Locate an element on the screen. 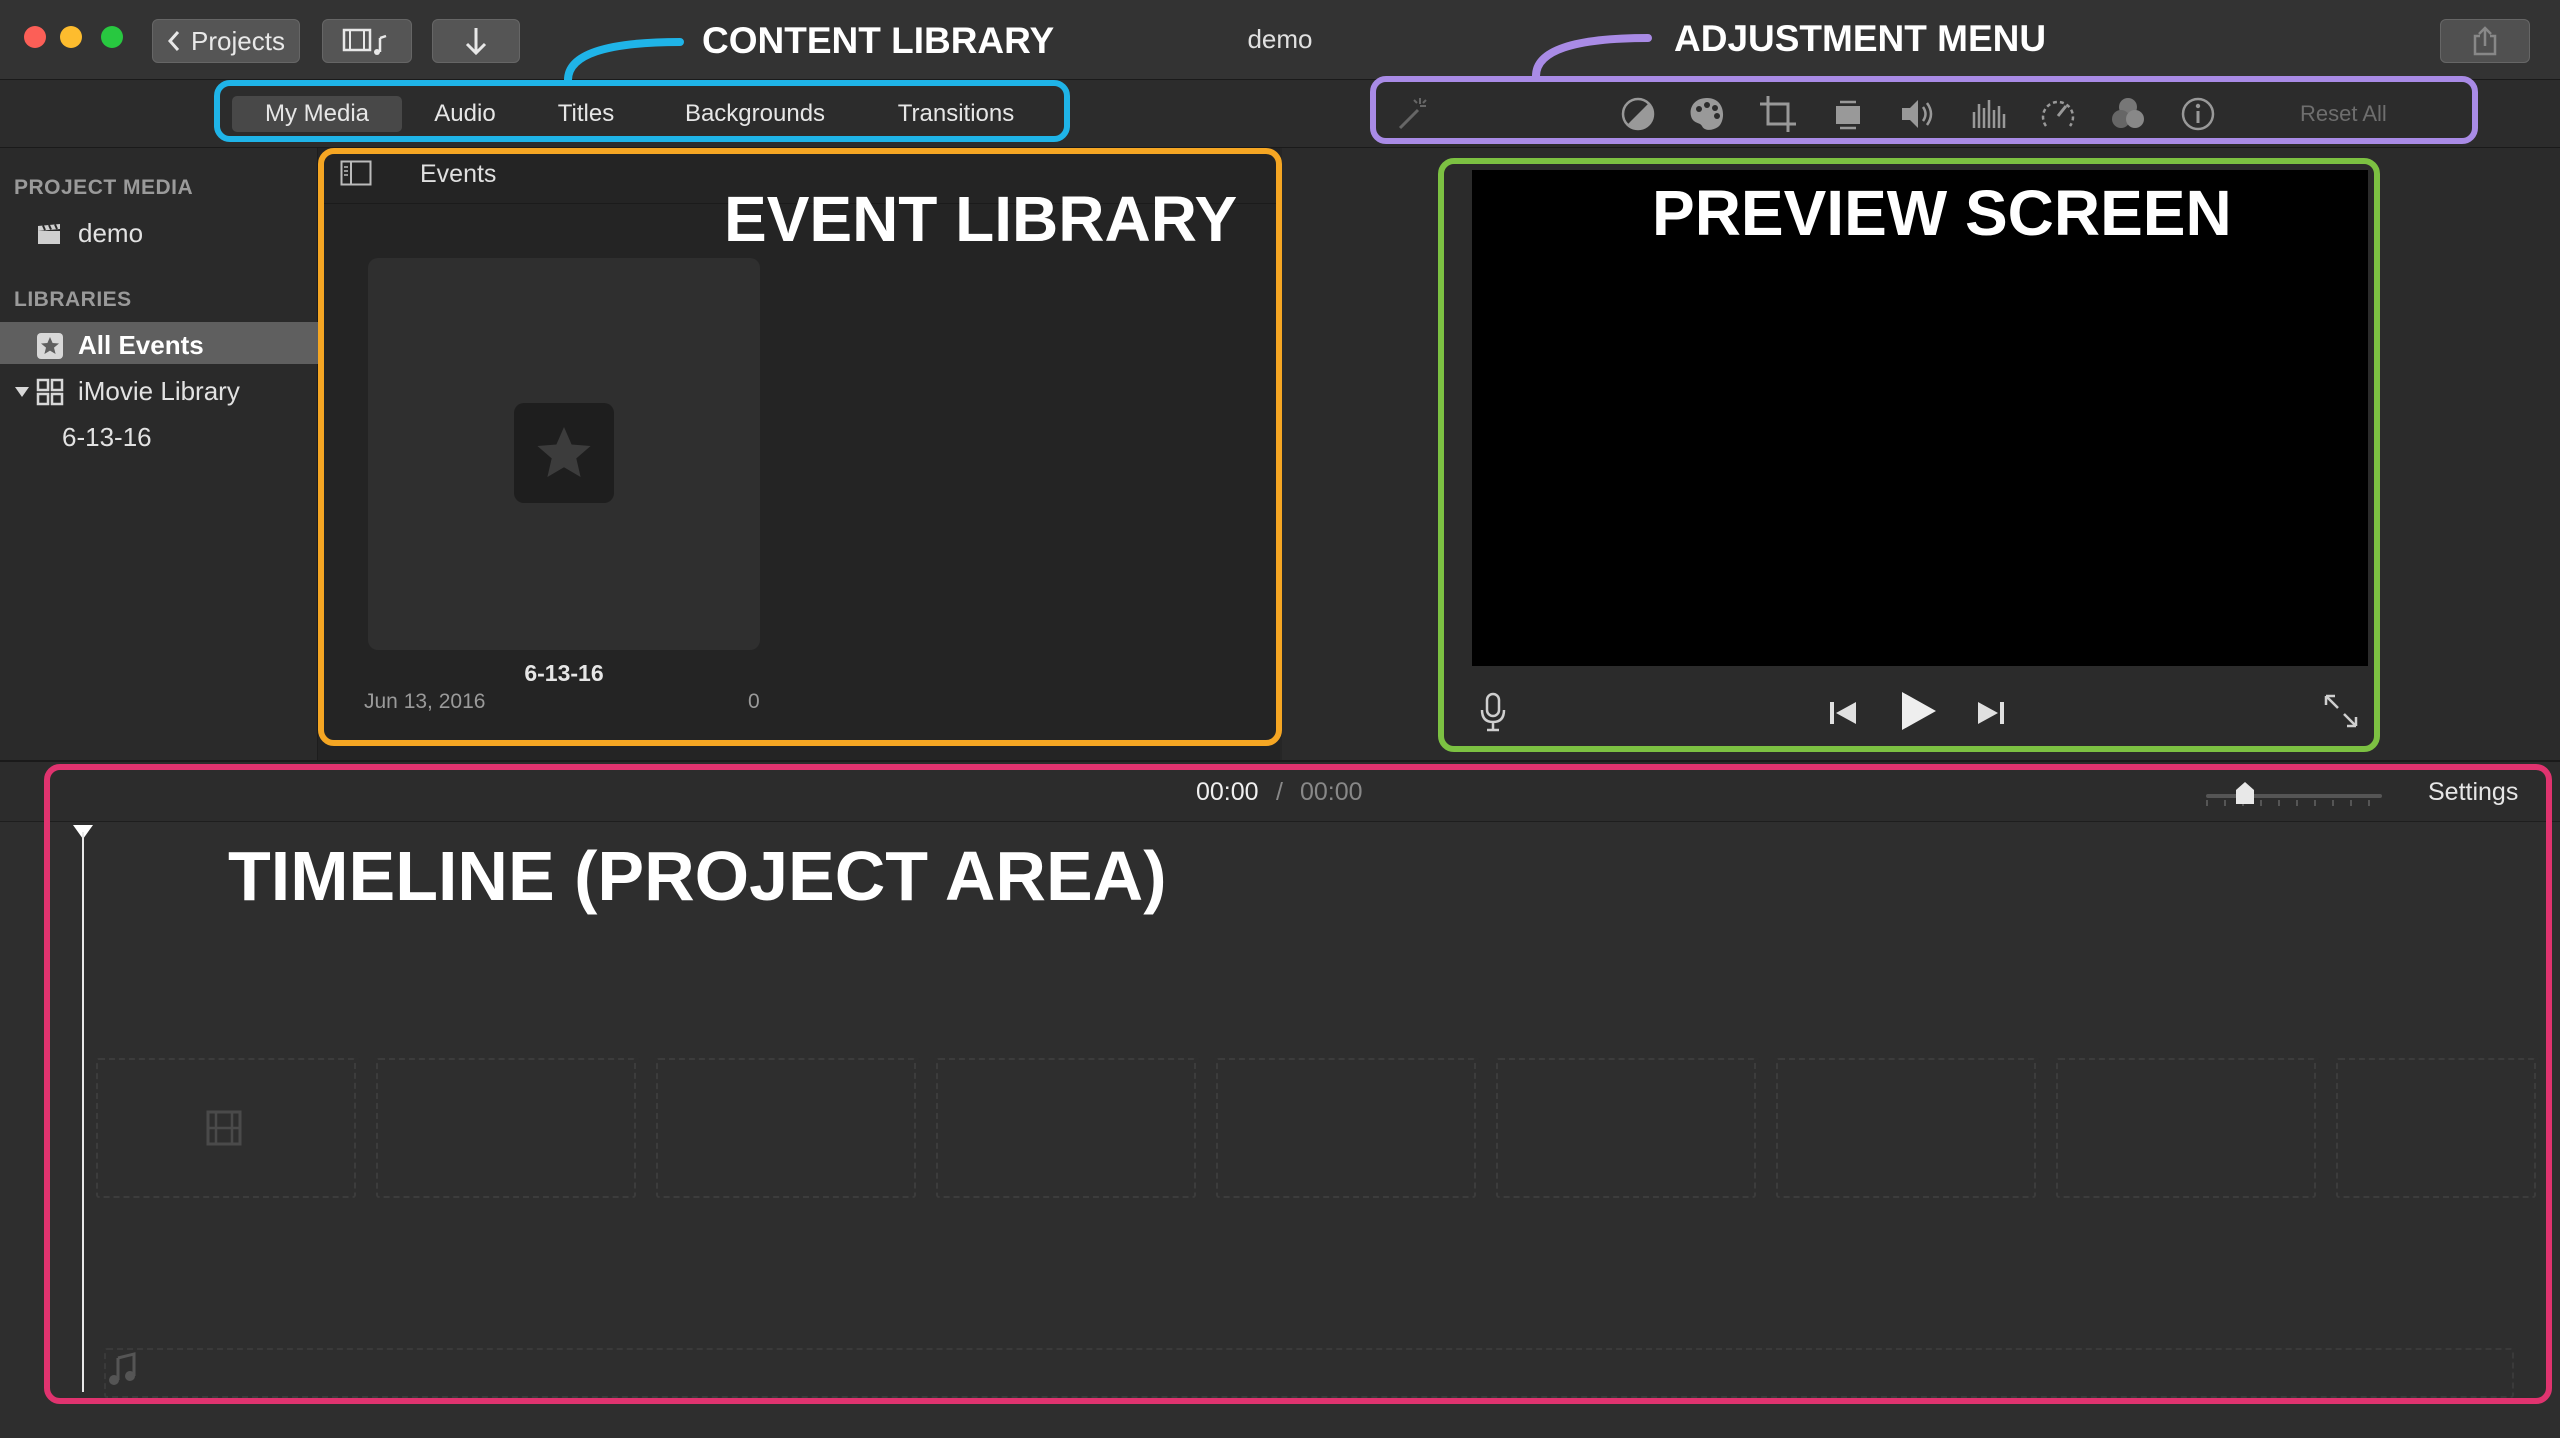  media-browser-toggle-button is located at coordinates (367, 41).